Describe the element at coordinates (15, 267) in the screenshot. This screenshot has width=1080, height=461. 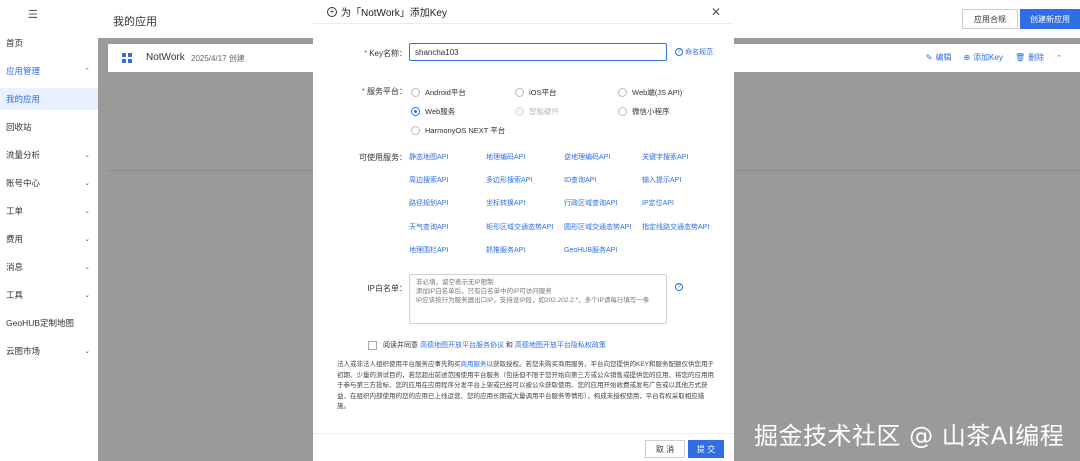
I see `sidebar-item-label: 消息` at that location.